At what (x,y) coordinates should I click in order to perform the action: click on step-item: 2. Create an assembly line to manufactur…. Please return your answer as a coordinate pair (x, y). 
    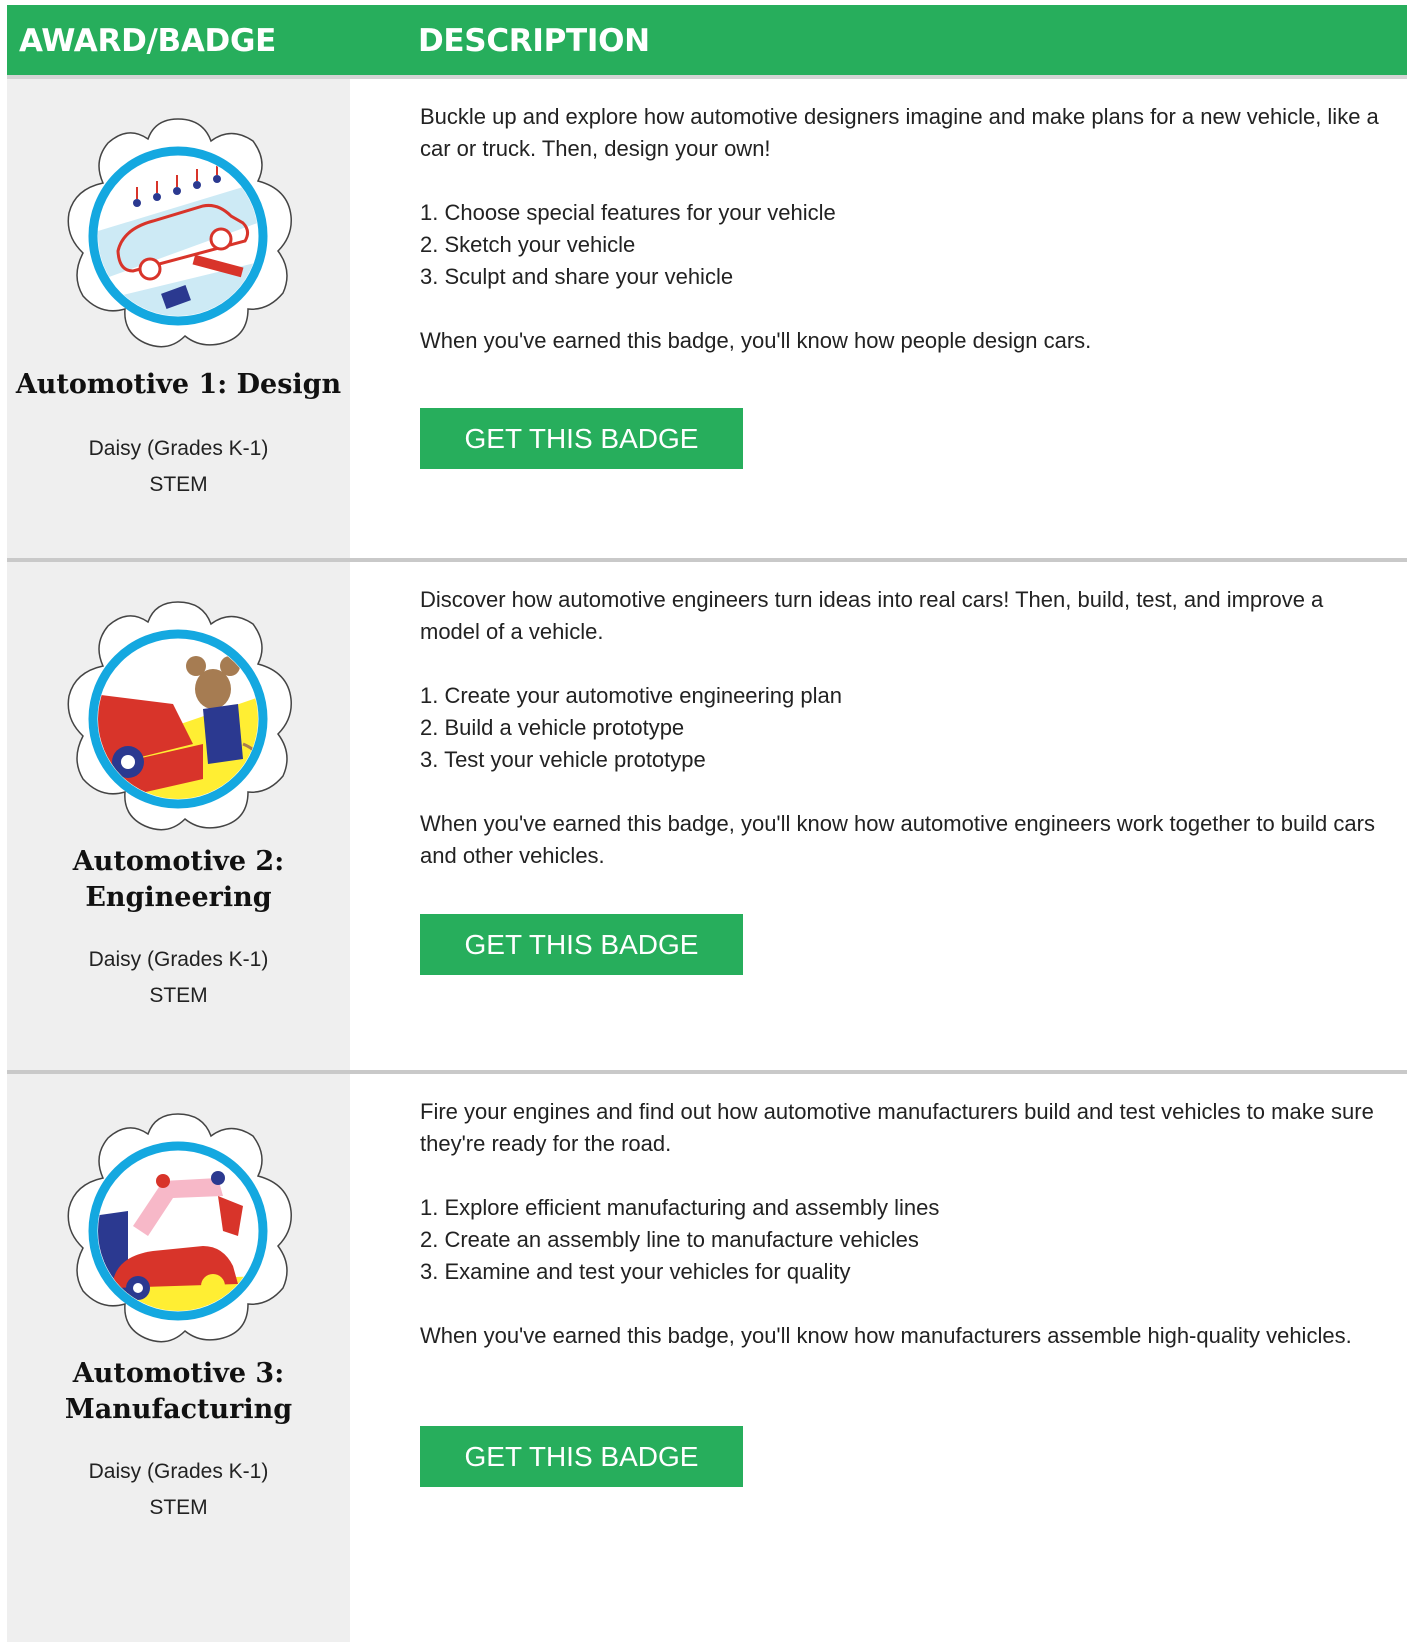
    Looking at the image, I should click on (669, 1239).